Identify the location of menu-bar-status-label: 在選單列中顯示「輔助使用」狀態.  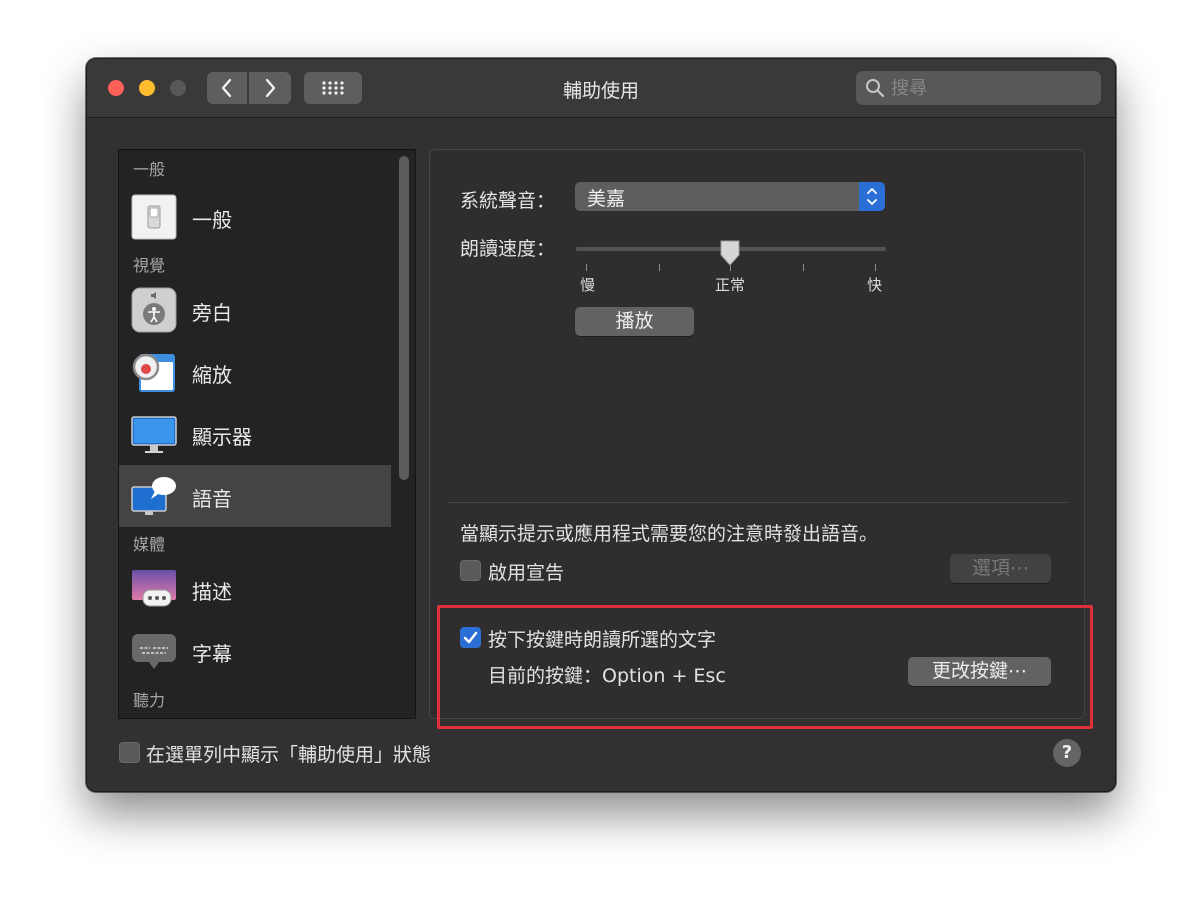
(289, 755).